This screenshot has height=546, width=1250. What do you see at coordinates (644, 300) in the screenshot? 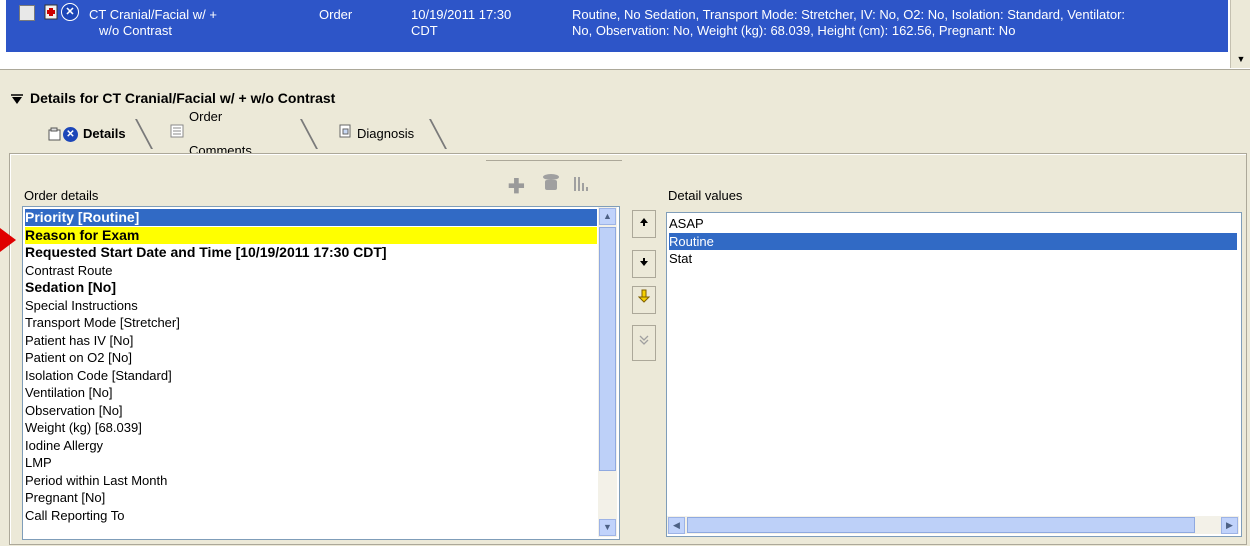
I see `next-required-button` at bounding box center [644, 300].